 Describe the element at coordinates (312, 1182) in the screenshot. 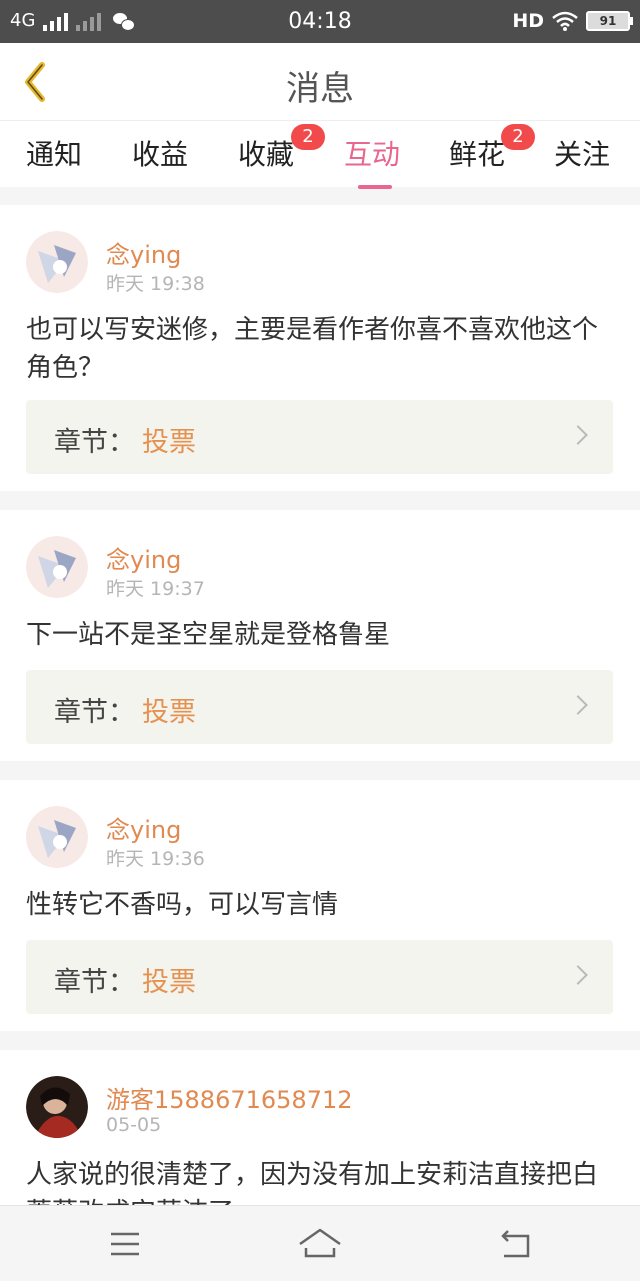

I see `comment-text: 人家说的很清楚了，因为没有加上安莉洁直接把白蔷薇改成安莉洁了` at that location.